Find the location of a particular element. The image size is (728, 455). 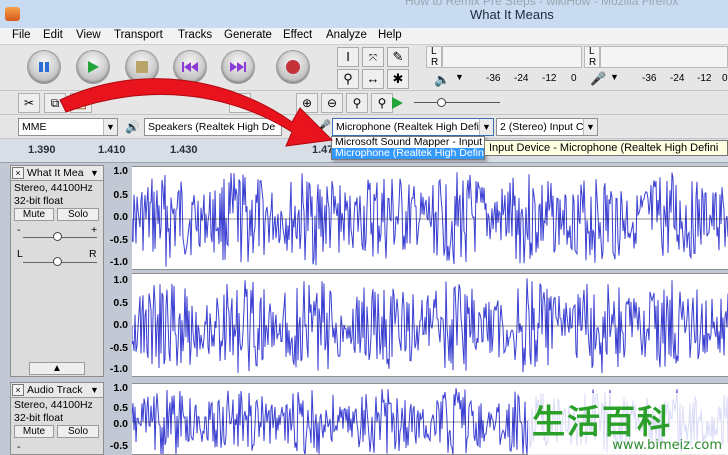

cut-button: ✂ is located at coordinates (29, 103).